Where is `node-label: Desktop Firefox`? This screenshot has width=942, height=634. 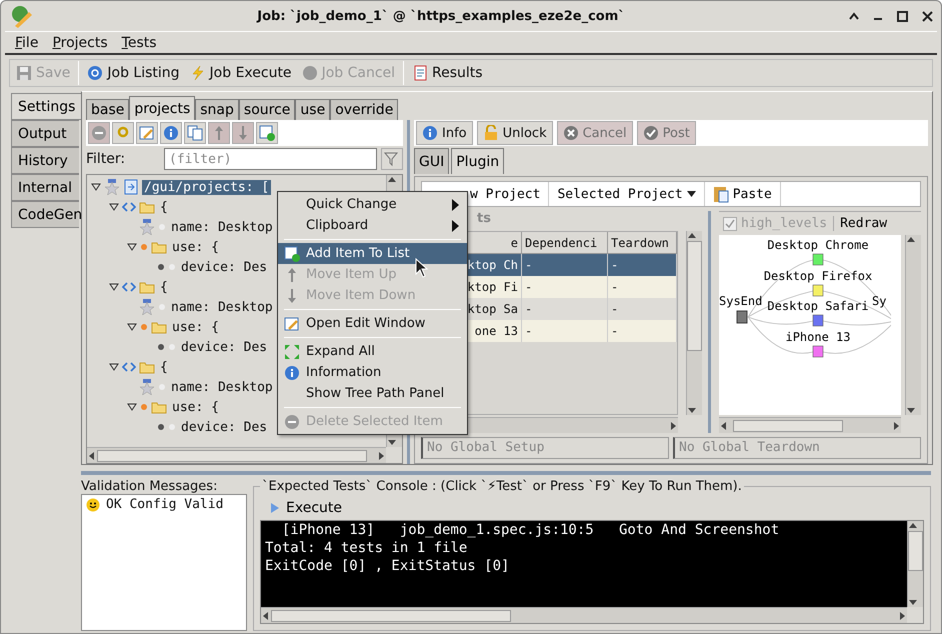
node-label: Desktop Firefox is located at coordinates (818, 276).